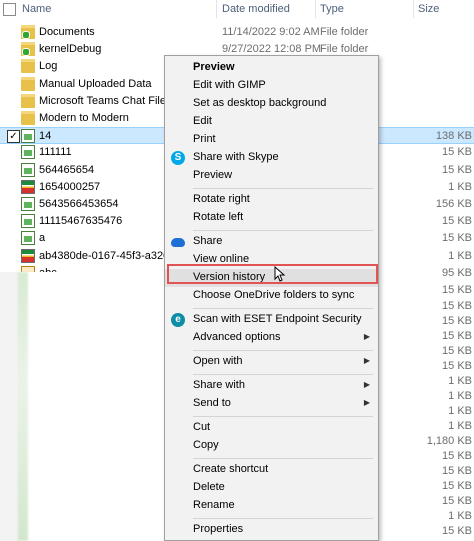  I want to click on column-header-date-modified: Date modified, so click(256, 9).